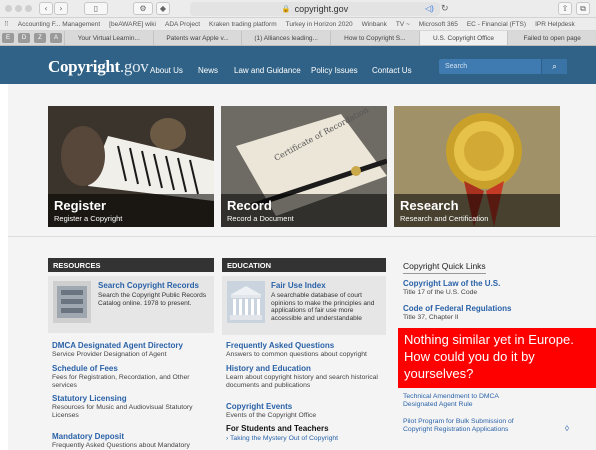 Image resolution: width=596 pixels, height=450 pixels. Describe the element at coordinates (6, 24) in the screenshot. I see `grid-icon: ⠿` at that location.